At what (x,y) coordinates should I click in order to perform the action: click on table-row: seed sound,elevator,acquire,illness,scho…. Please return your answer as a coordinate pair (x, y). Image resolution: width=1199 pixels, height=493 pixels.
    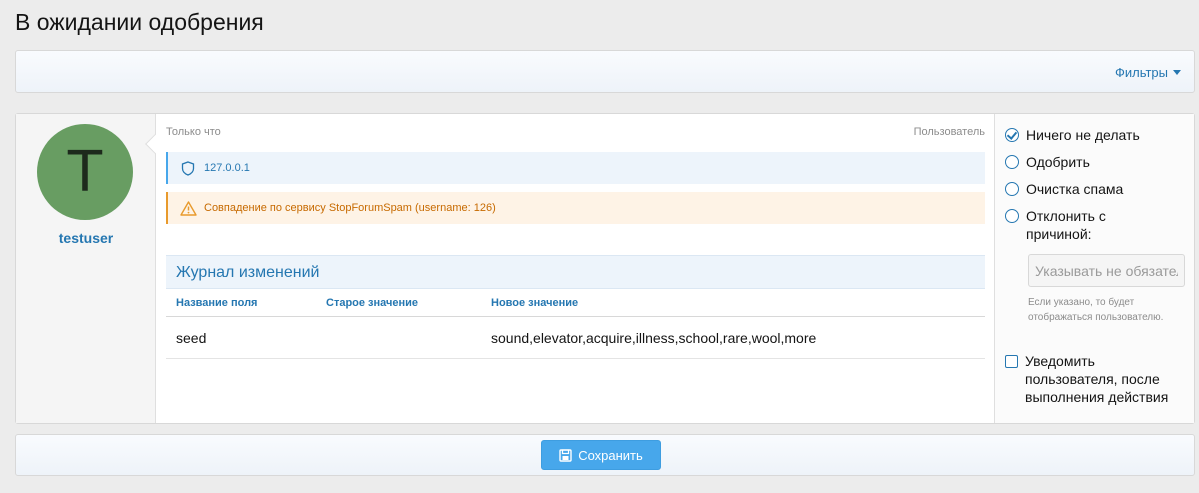
    Looking at the image, I should click on (575, 338).